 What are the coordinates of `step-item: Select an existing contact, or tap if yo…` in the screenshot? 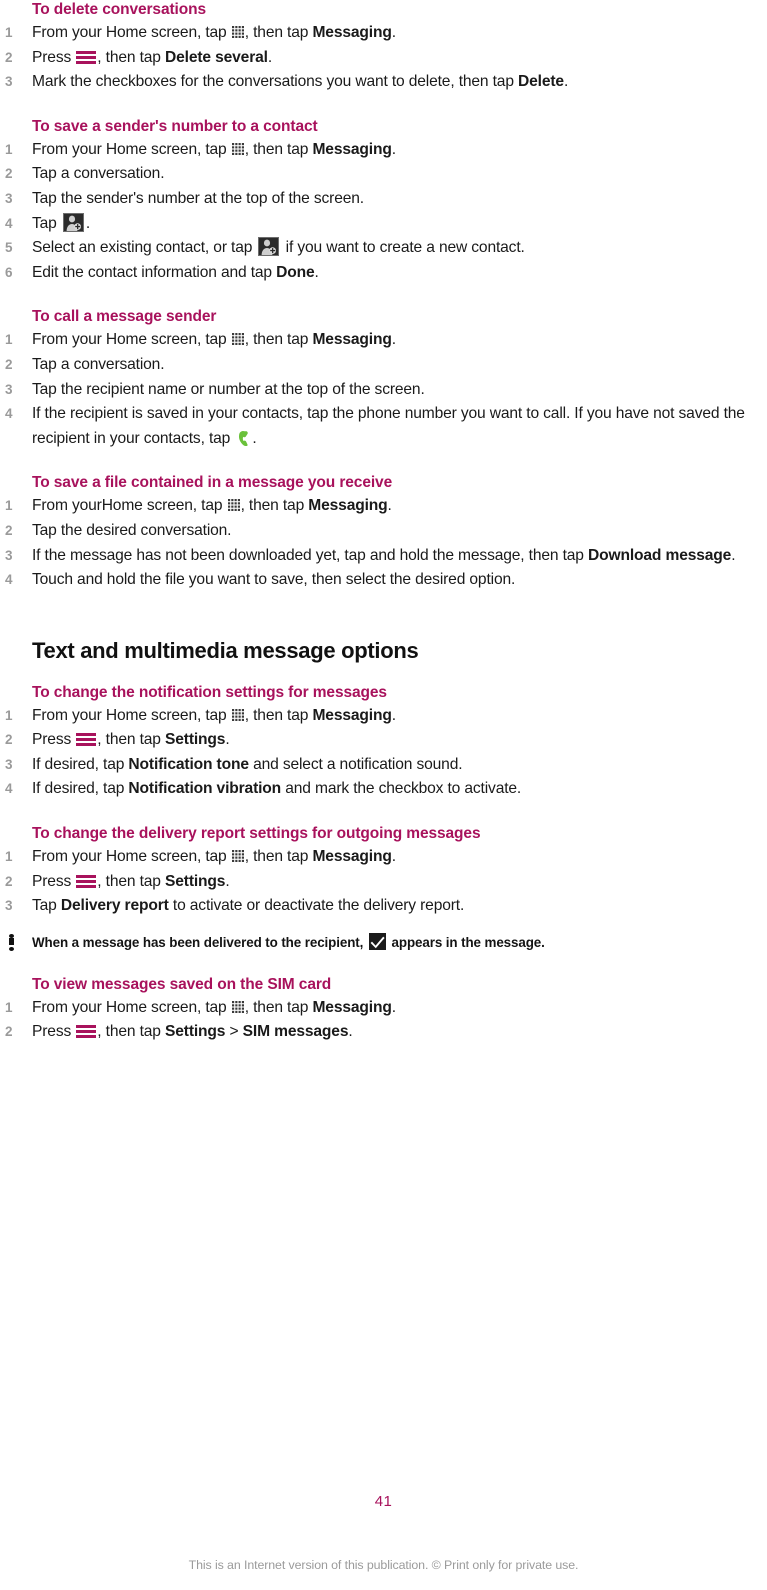 It's located at (265, 248).